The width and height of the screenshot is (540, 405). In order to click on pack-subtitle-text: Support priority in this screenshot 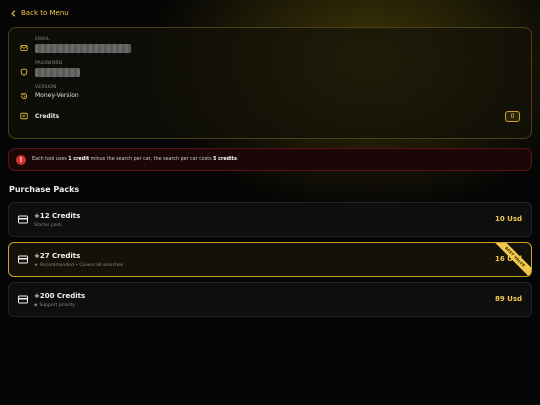, I will do `click(57, 305)`.